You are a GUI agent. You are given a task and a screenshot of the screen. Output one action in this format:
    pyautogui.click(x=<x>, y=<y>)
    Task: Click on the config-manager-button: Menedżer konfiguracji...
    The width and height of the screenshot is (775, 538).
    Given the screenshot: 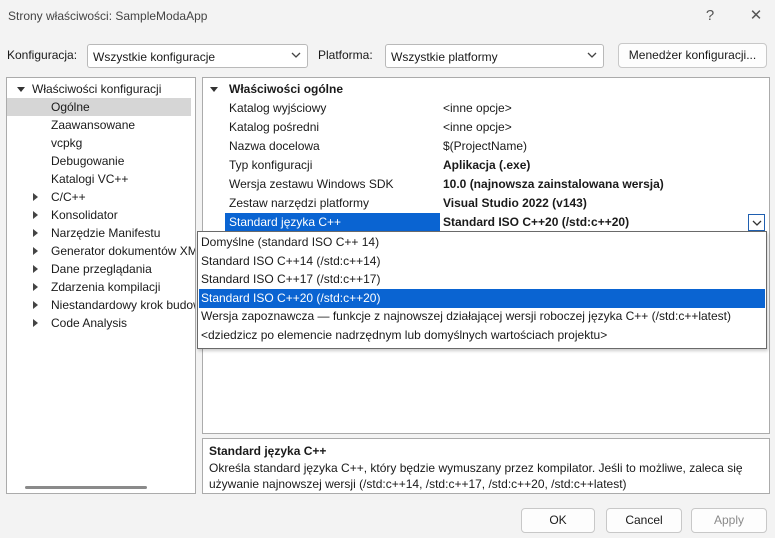 What is the action you would take?
    pyautogui.click(x=692, y=55)
    